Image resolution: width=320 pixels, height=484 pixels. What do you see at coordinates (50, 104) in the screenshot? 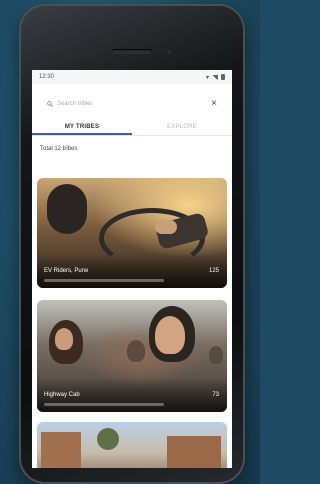
I see `search-icon` at bounding box center [50, 104].